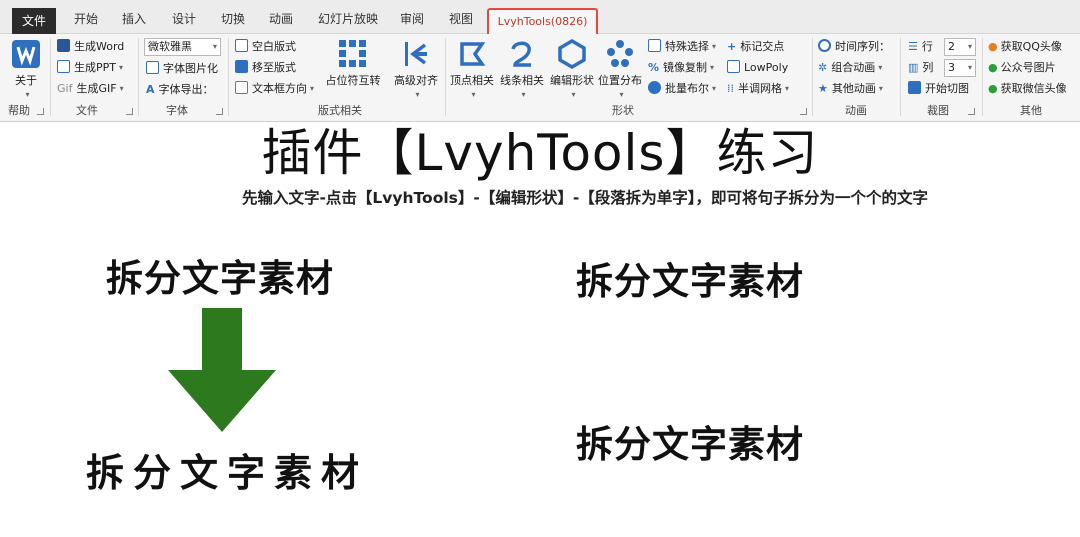  Describe the element at coordinates (353, 63) in the screenshot. I see `placeholder-convert-button: 占位符互转` at that location.